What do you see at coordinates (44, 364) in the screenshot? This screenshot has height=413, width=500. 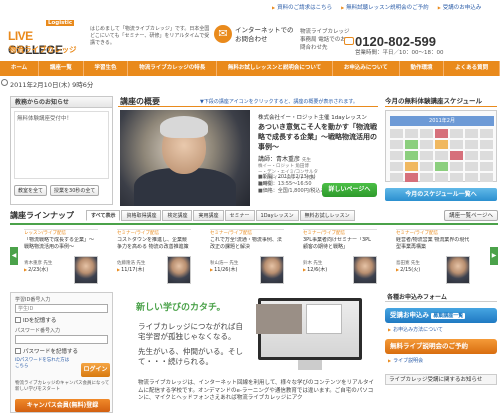 I see `forgot-password-link: IDパスワードを忘れた方はこちら` at bounding box center [44, 364].